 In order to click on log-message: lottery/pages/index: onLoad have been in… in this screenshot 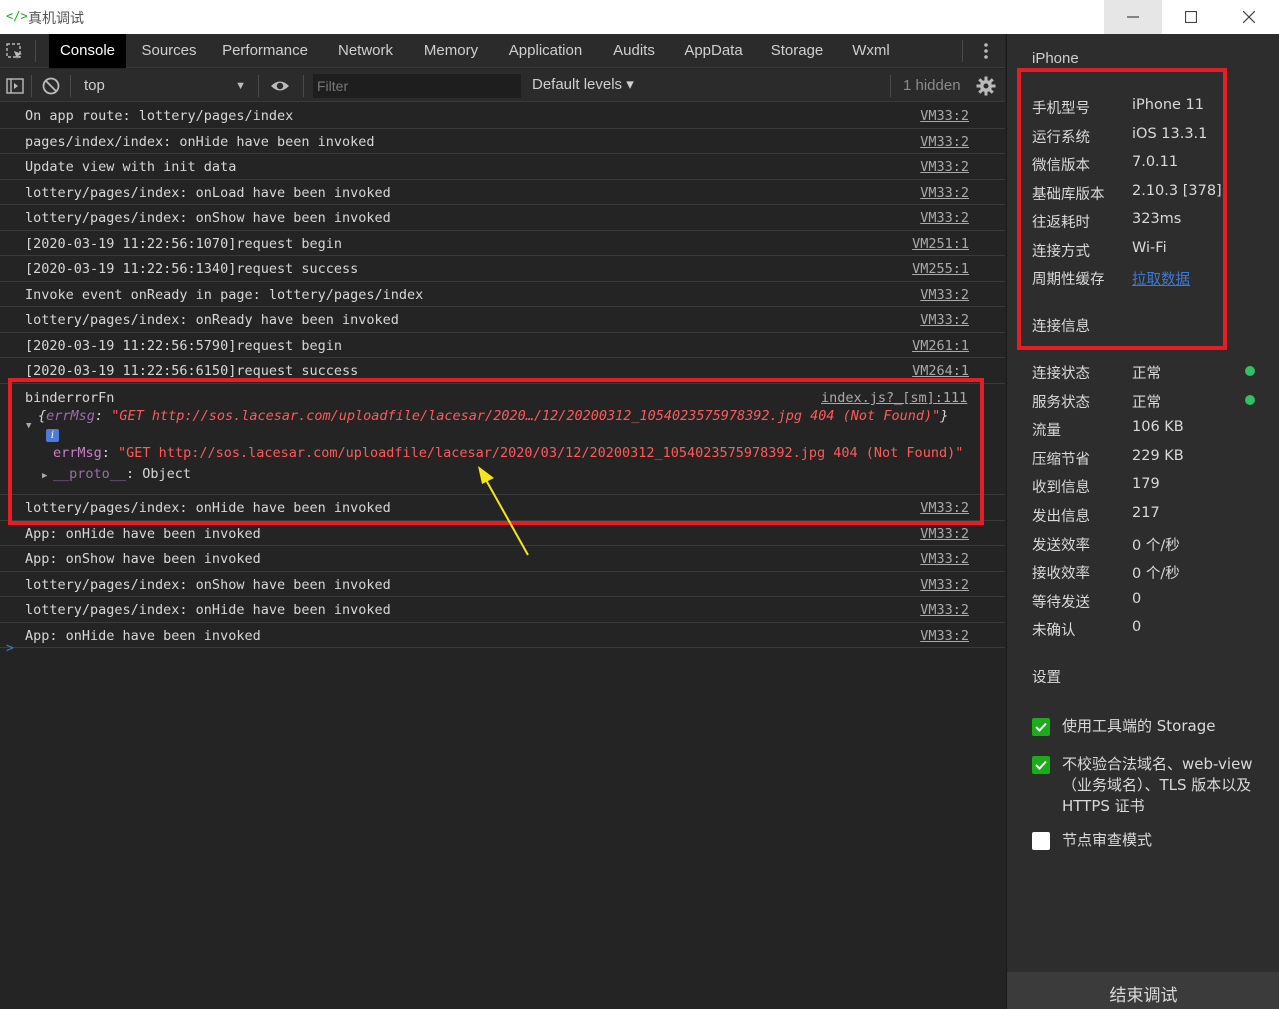, I will do `click(208, 192)`.